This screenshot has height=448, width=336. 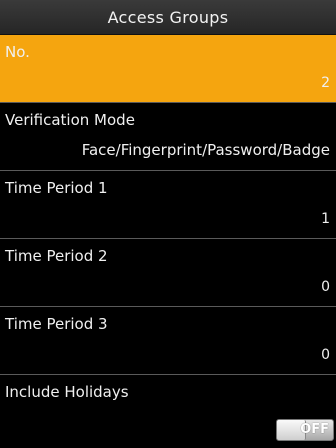 What do you see at coordinates (205, 150) in the screenshot?
I see `setting-value: Face/Fingerprint/Password/Badge` at bounding box center [205, 150].